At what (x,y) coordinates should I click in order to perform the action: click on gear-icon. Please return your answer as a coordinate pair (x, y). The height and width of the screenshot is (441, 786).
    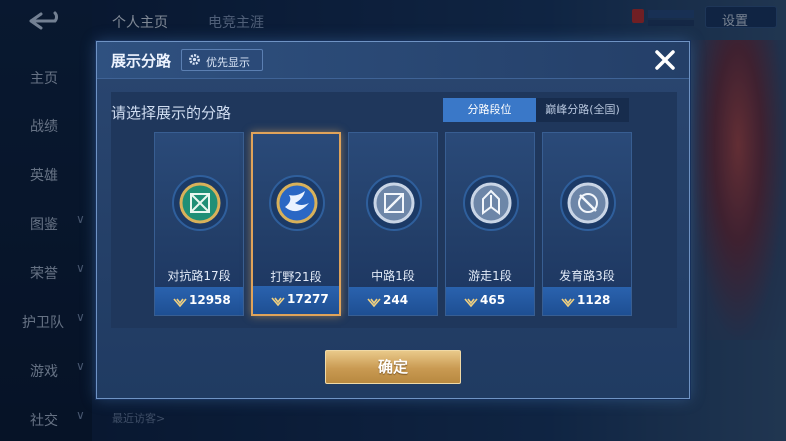
    Looking at the image, I should click on (194, 59).